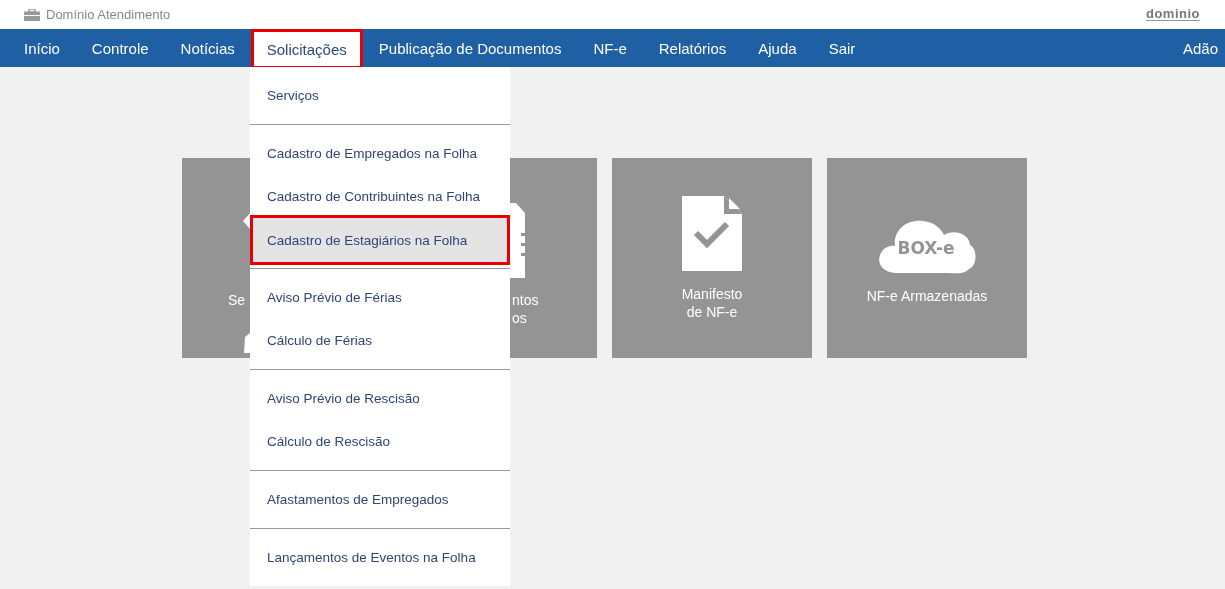  I want to click on menu-item: Cadastro de Empregados na Folha, so click(380, 153).